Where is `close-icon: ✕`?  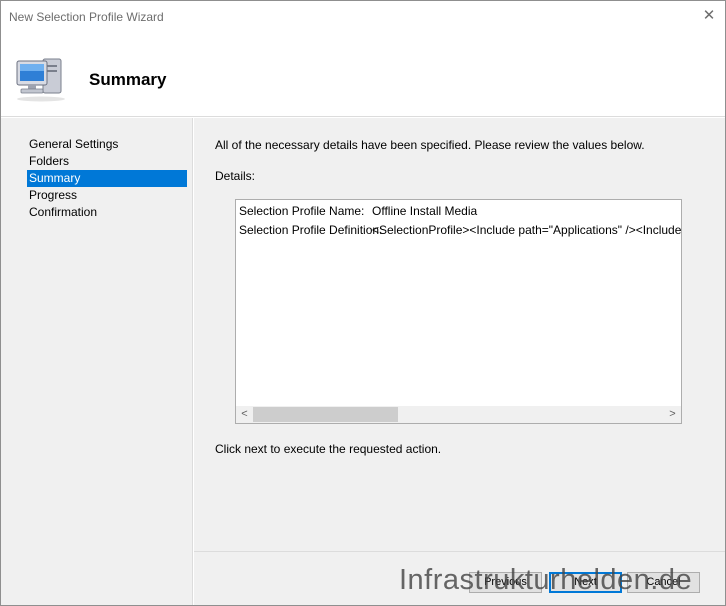
close-icon: ✕ is located at coordinates (709, 16).